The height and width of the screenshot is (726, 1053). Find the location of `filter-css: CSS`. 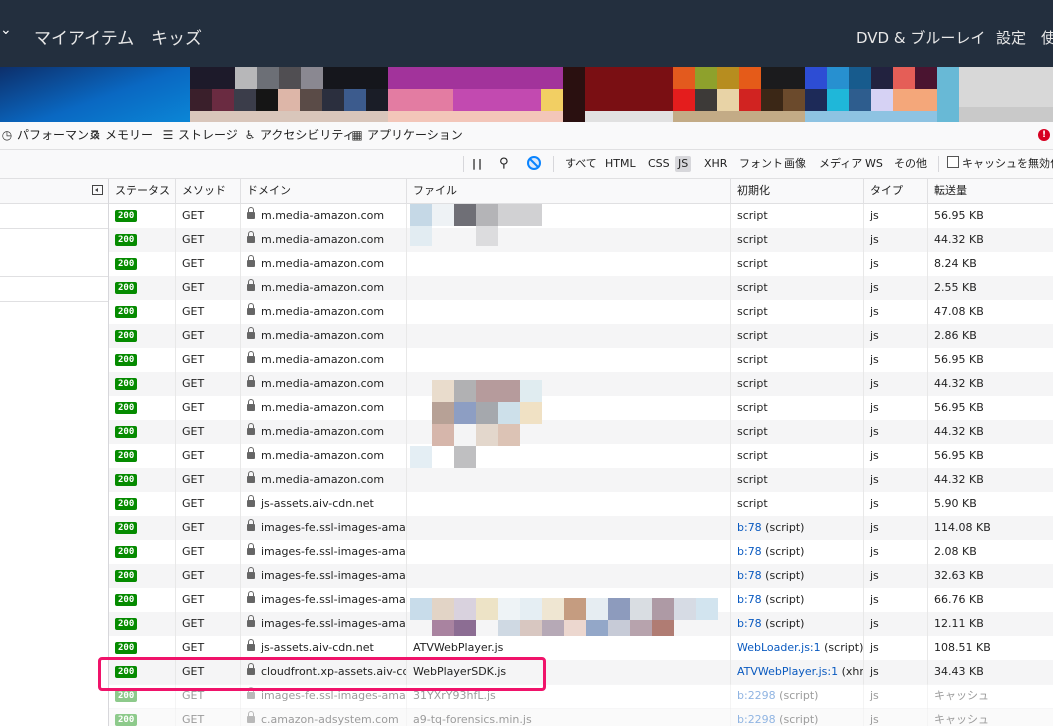

filter-css: CSS is located at coordinates (659, 164).